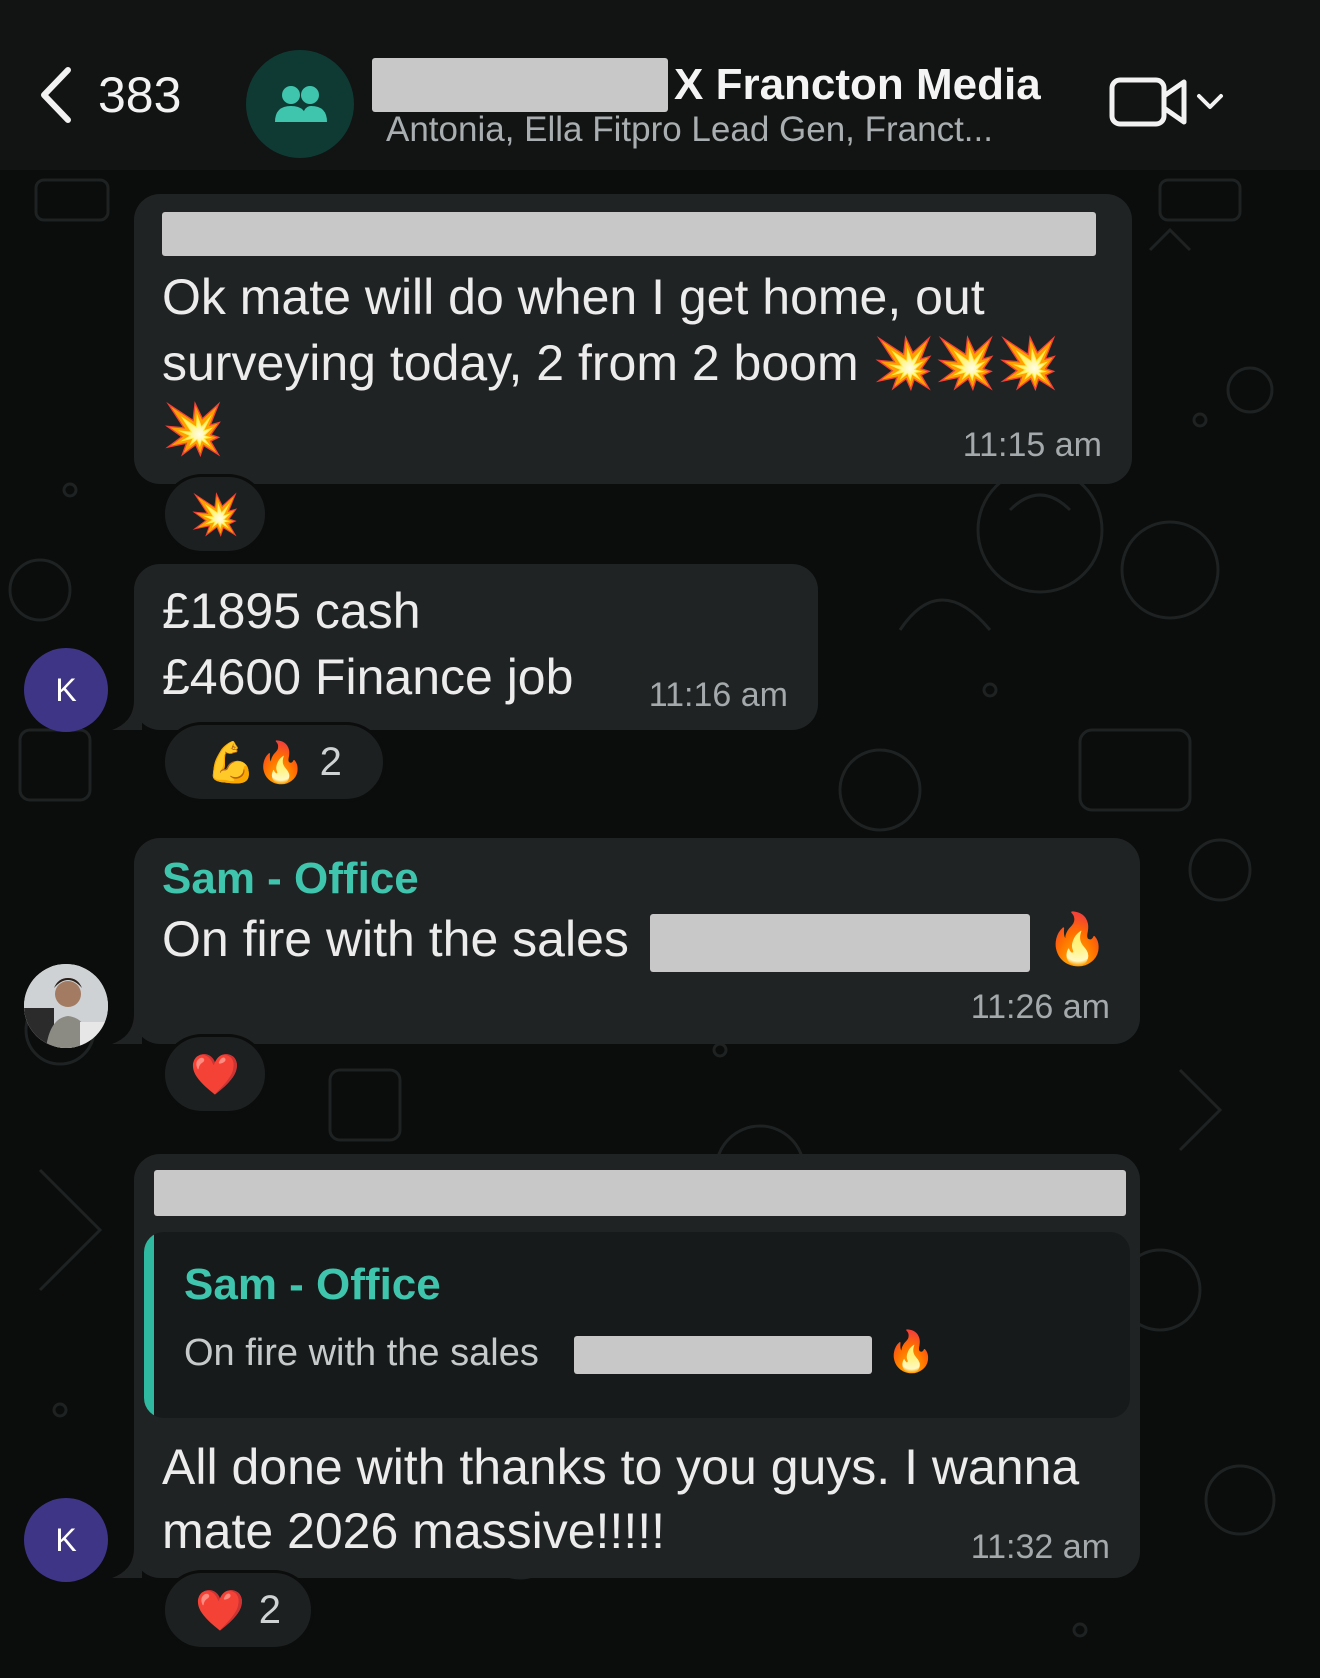  What do you see at coordinates (56, 95) in the screenshot?
I see `chevron-left-icon` at bounding box center [56, 95].